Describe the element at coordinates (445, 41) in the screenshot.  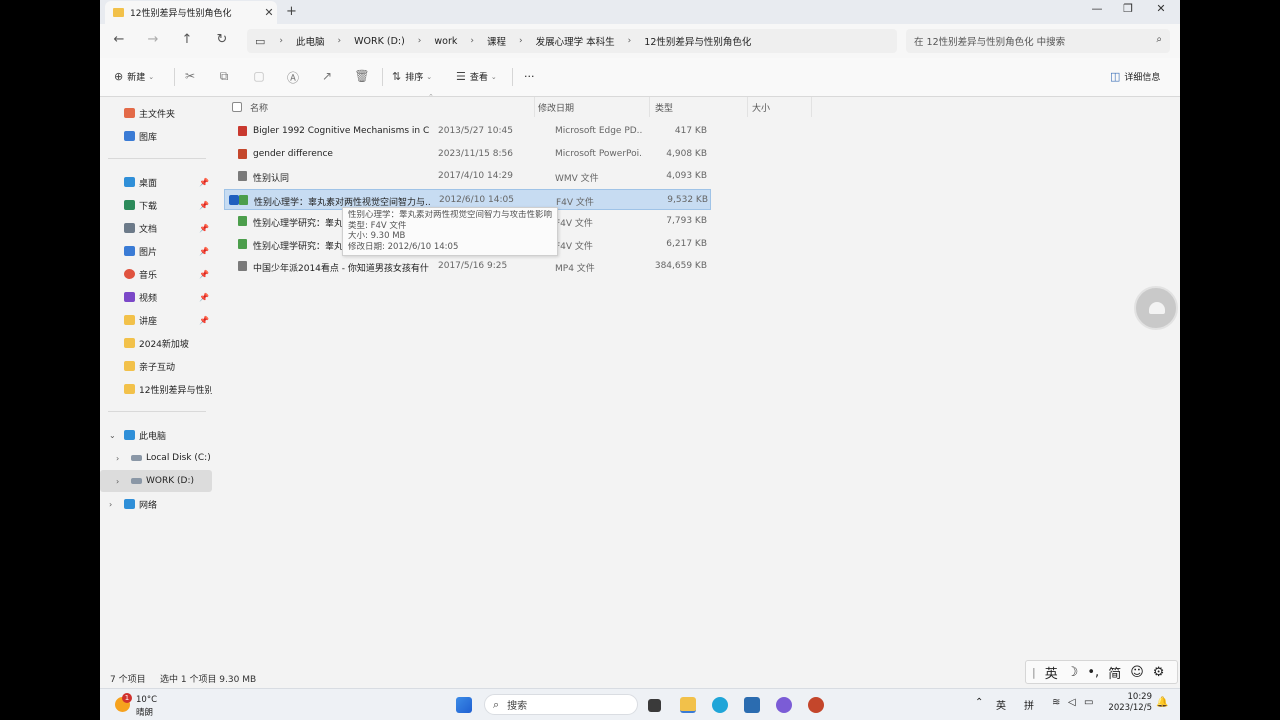
I see `breadcrumb-item: work` at that location.